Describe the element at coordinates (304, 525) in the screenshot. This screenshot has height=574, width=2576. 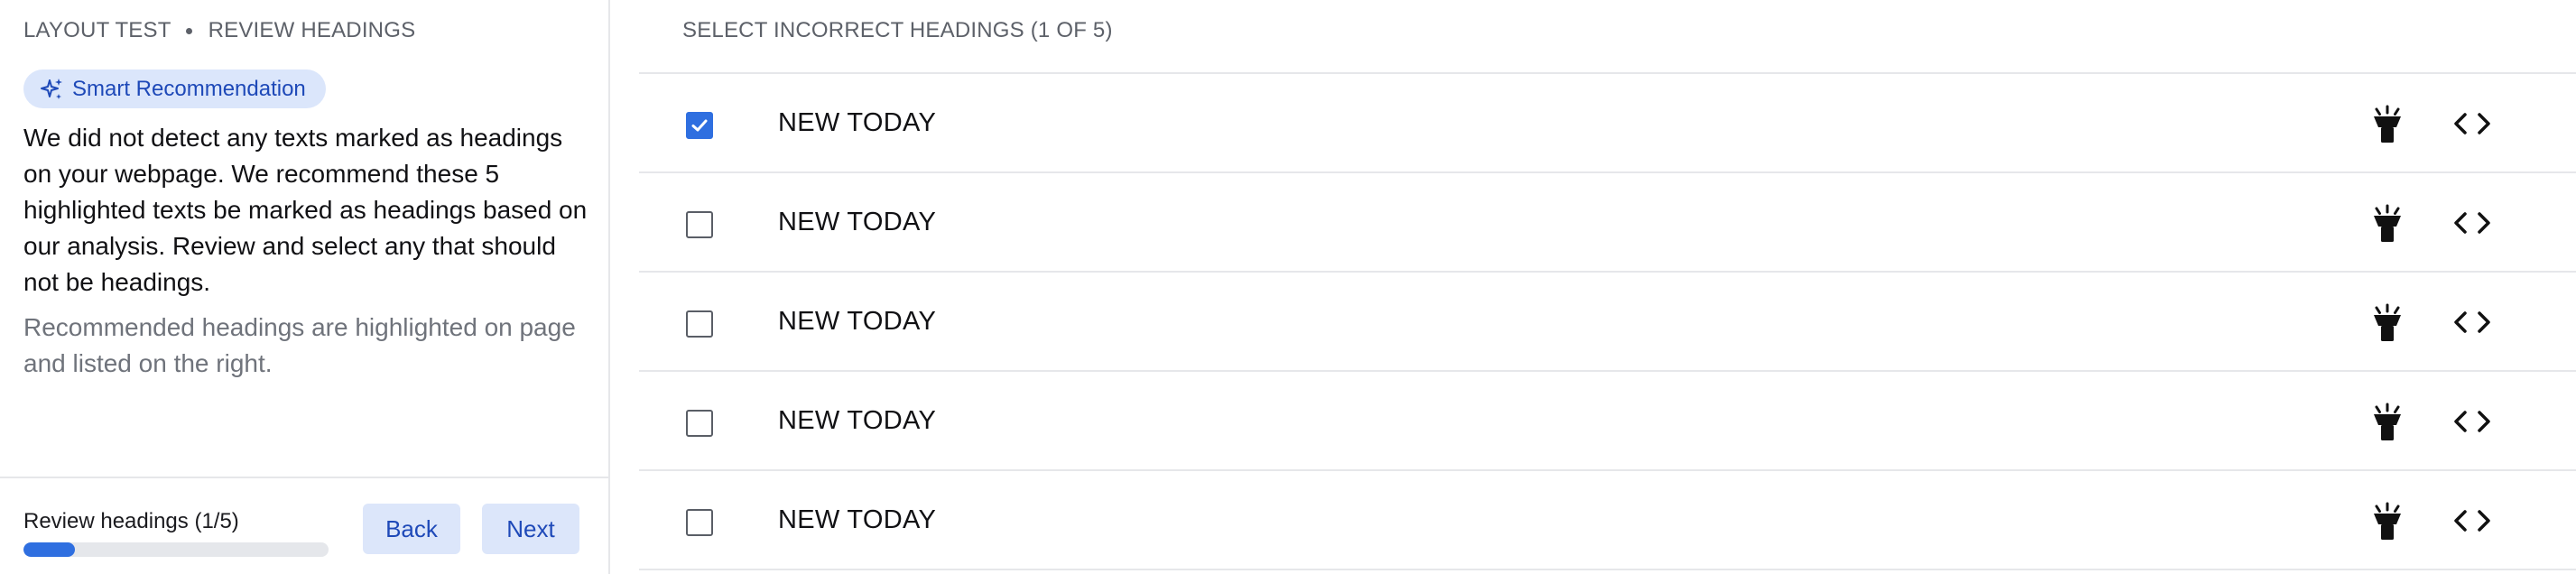
I see `panel-footer: Review headings (1/5) Back Next` at that location.